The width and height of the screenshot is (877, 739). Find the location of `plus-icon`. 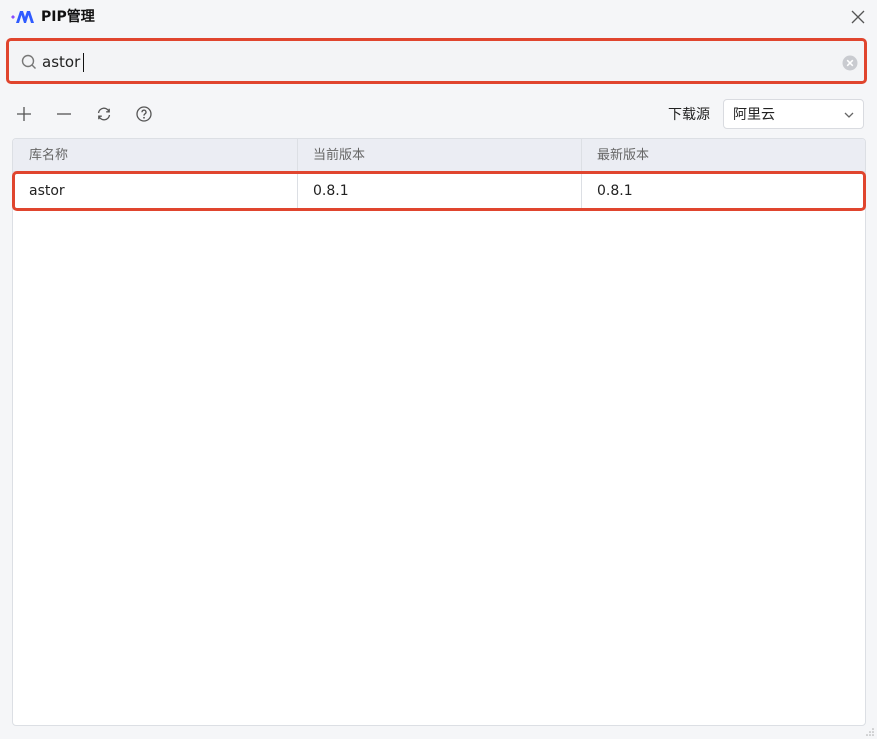

plus-icon is located at coordinates (24, 114).